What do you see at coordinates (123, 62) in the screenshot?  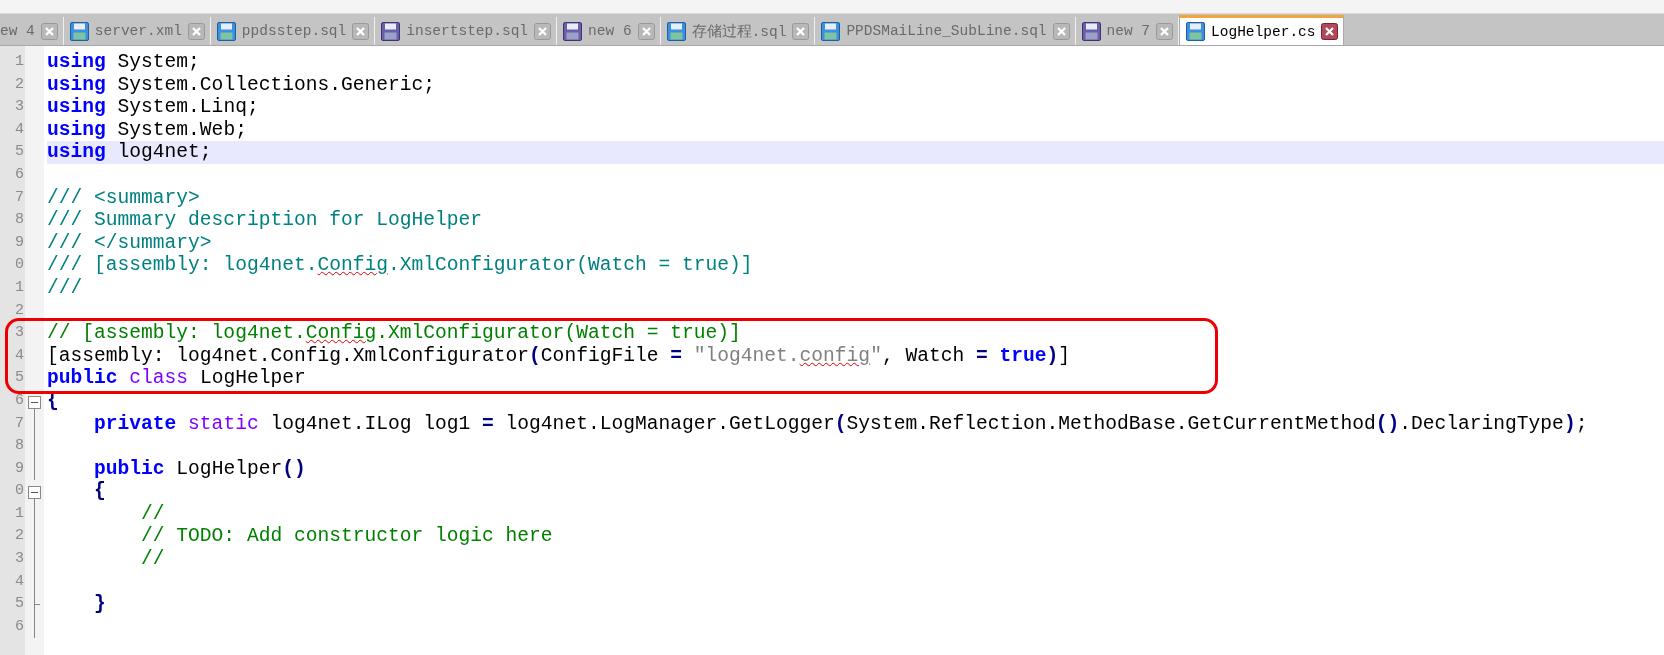 I see `code-line: using System;` at bounding box center [123, 62].